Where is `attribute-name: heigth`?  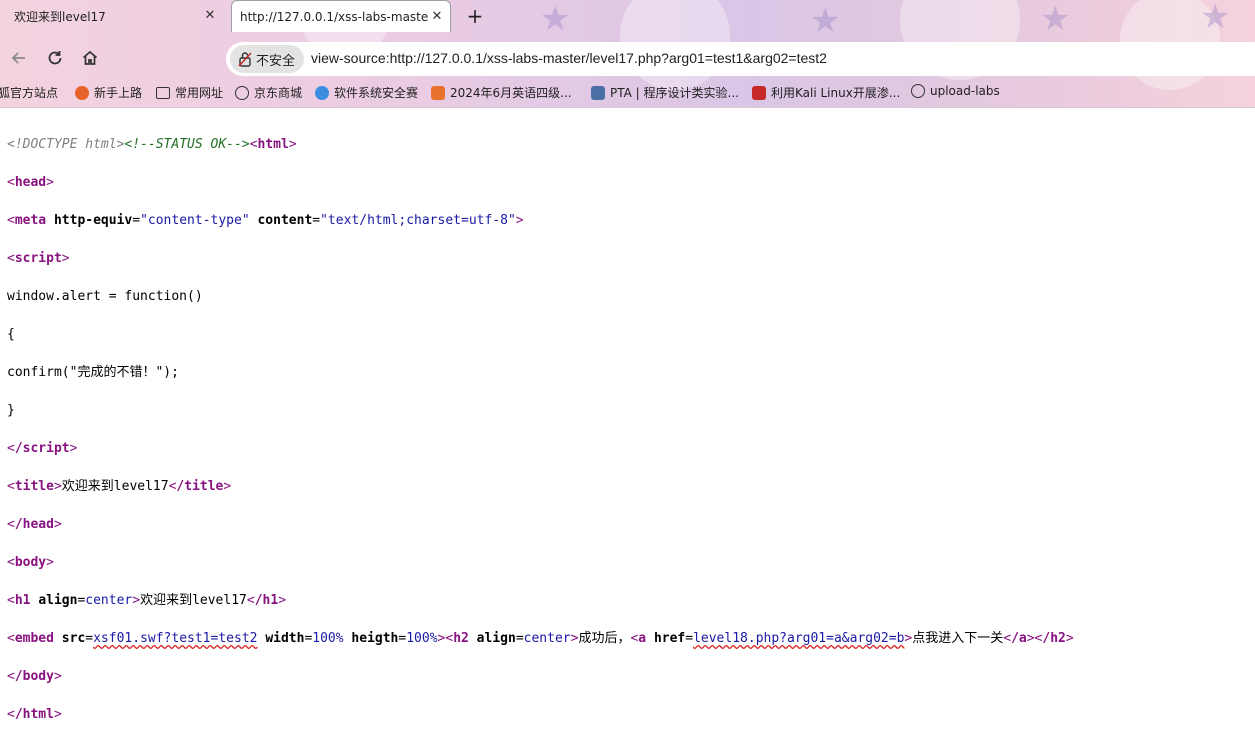 attribute-name: heigth is located at coordinates (375, 638).